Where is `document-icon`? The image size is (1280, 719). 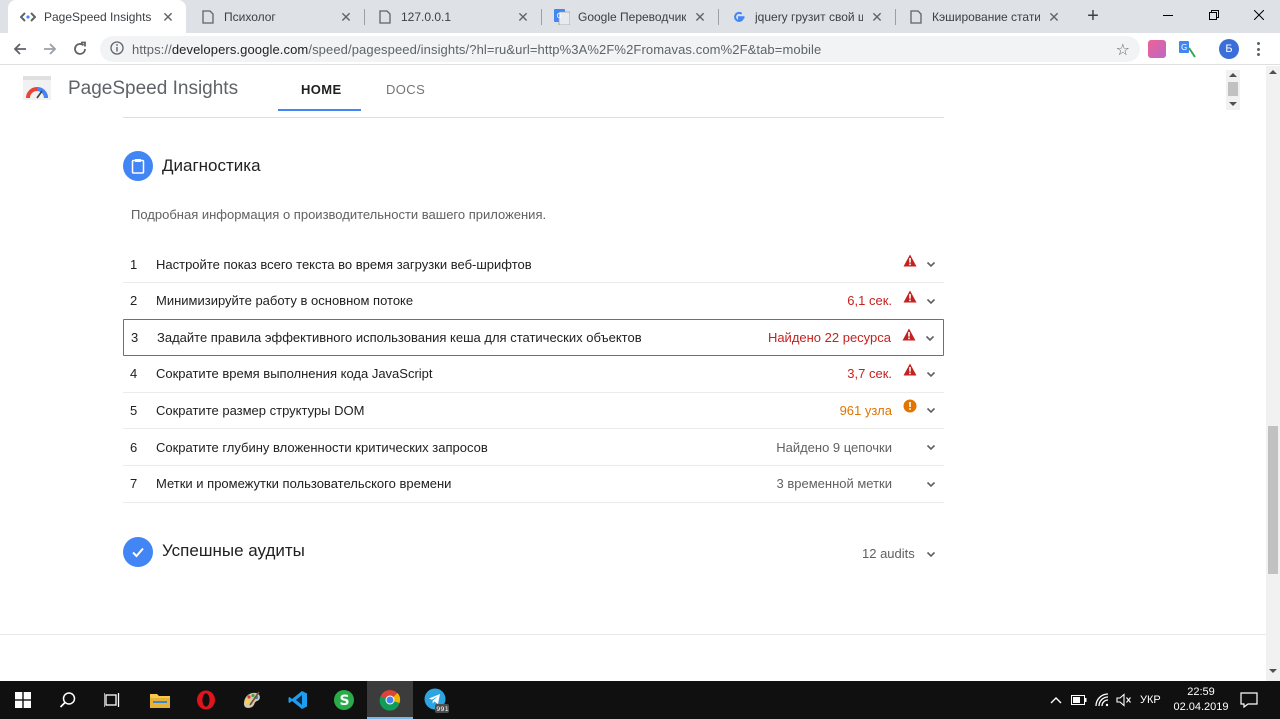 document-icon is located at coordinates (916, 17).